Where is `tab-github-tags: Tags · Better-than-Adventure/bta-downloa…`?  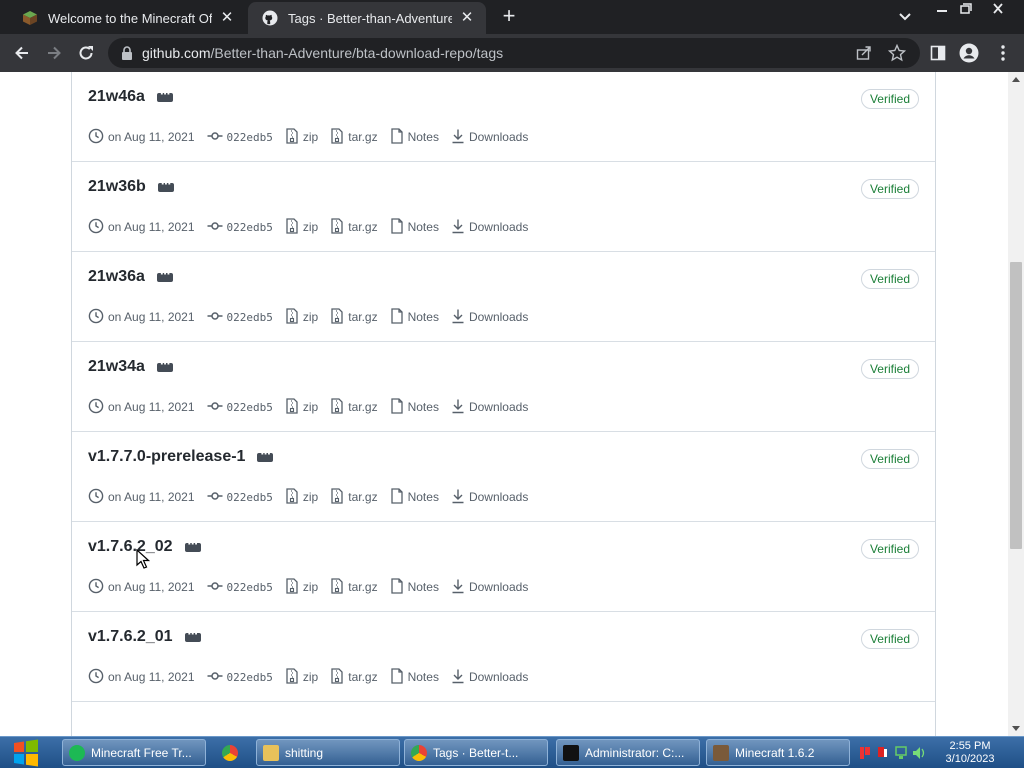
tab-github-tags: Tags · Better-than-Adventure/bta-downloa… is located at coordinates (367, 18).